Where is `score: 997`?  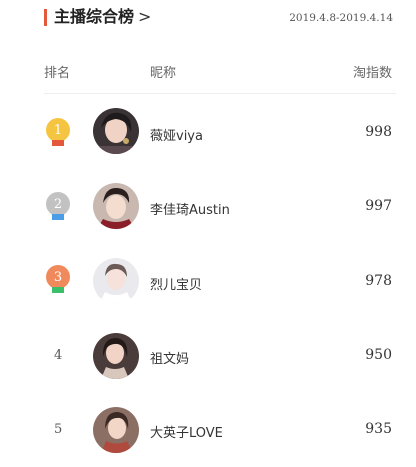 score: 997 is located at coordinates (378, 206).